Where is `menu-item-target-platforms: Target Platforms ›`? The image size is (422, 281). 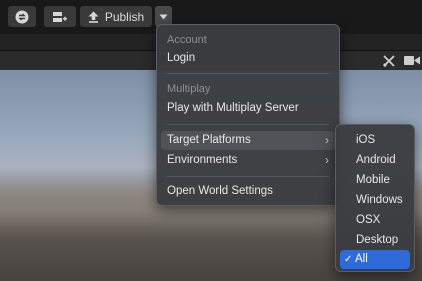
menu-item-target-platforms: Target Platforms › is located at coordinates (248, 140).